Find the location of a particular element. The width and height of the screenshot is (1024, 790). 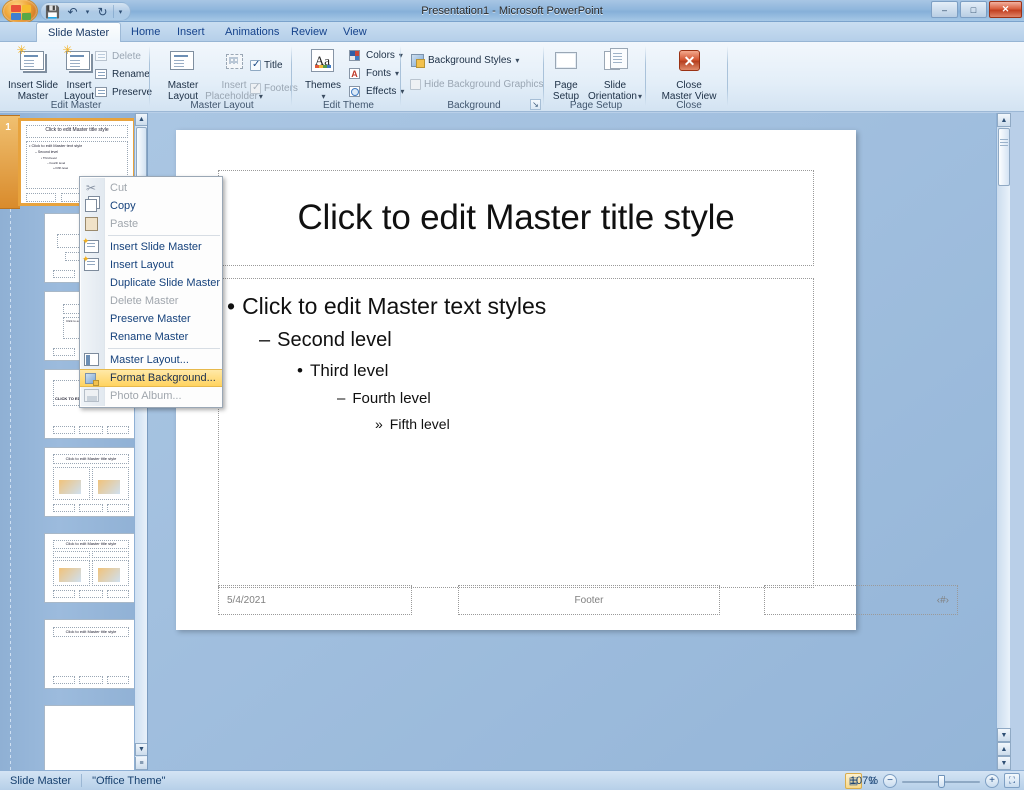

quick-access-toolbar: 💾 ↶ ▾ ↻ ▾ is located at coordinates (85, 11).